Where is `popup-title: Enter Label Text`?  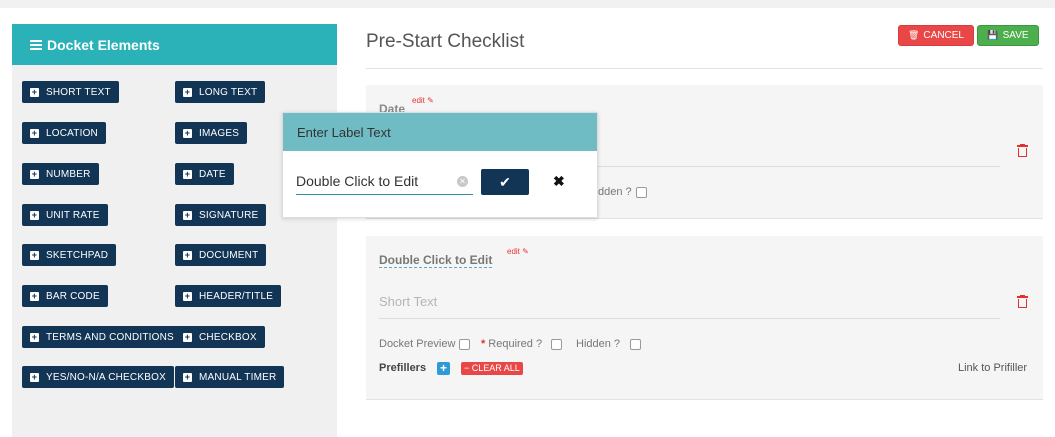
popup-title: Enter Label Text is located at coordinates (344, 132).